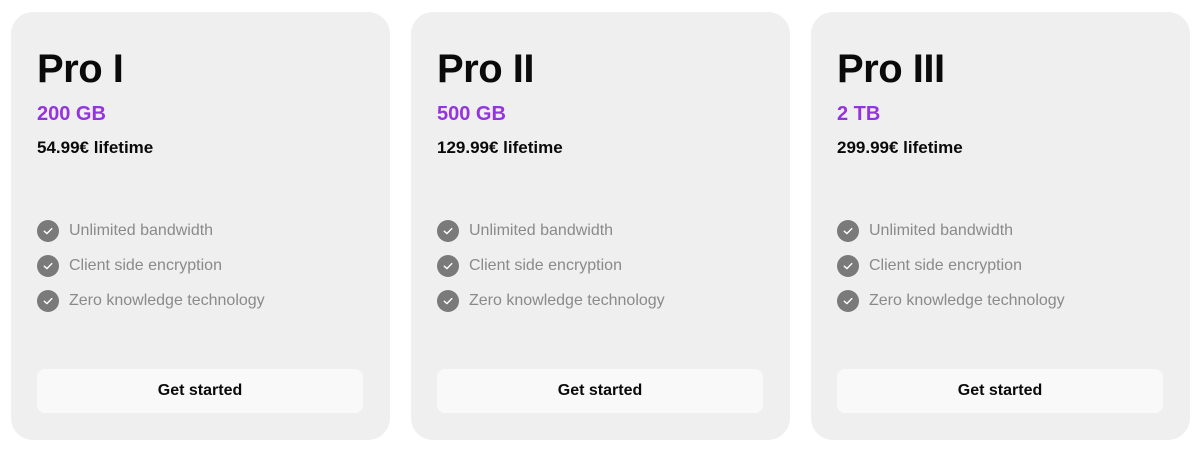 The width and height of the screenshot is (1200, 452). Describe the element at coordinates (891, 69) in the screenshot. I see `plan-name: Pro III` at that location.